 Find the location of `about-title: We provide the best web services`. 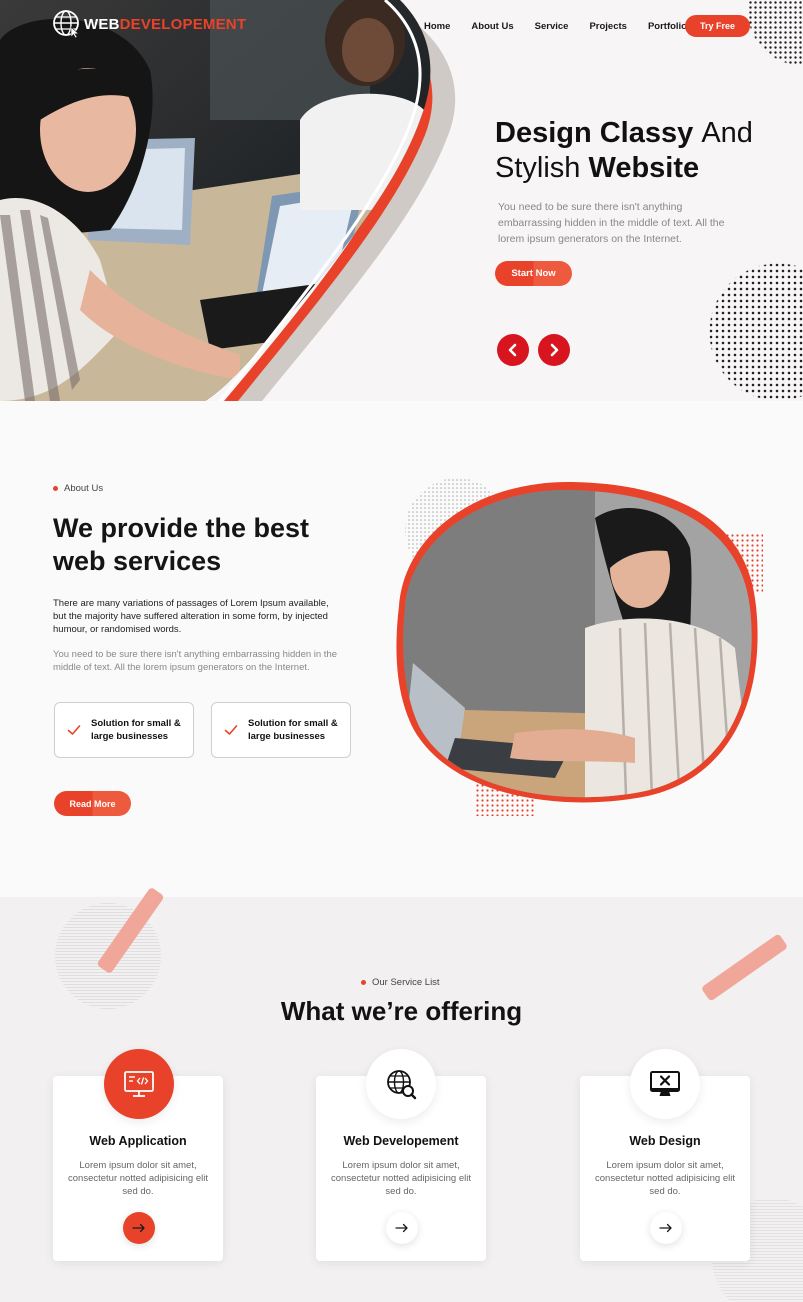

about-title: We provide the best web services is located at coordinates (181, 545).